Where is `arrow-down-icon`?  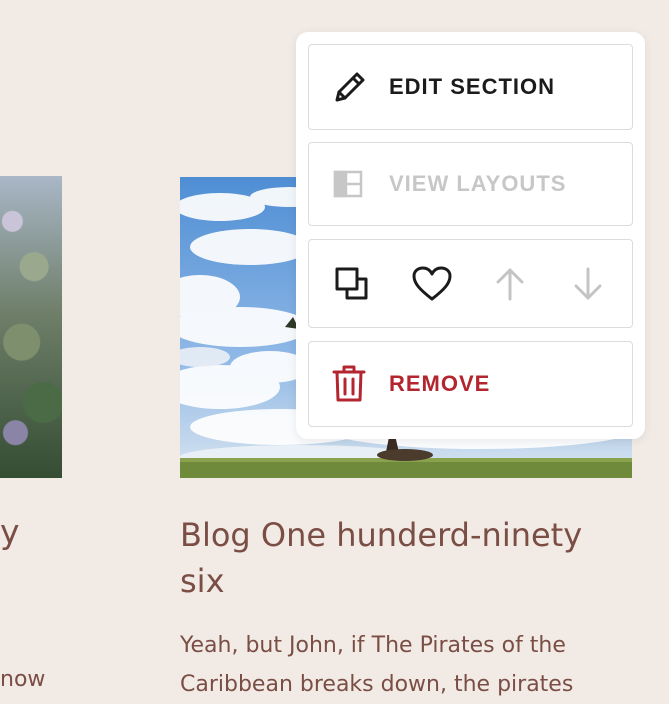 arrow-down-icon is located at coordinates (588, 284).